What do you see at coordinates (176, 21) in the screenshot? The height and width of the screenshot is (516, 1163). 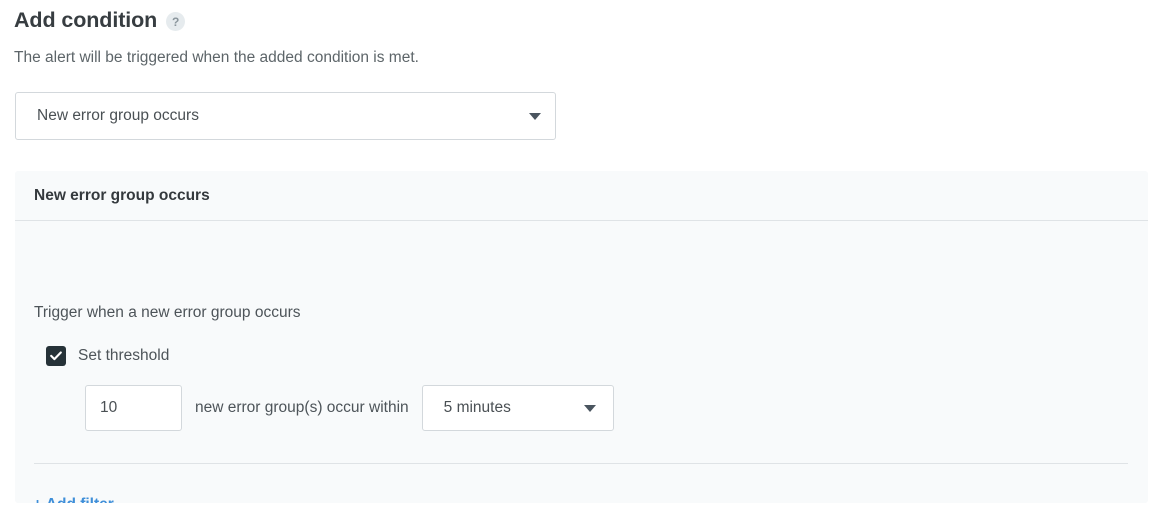 I see `question-mark-icon: ?` at bounding box center [176, 21].